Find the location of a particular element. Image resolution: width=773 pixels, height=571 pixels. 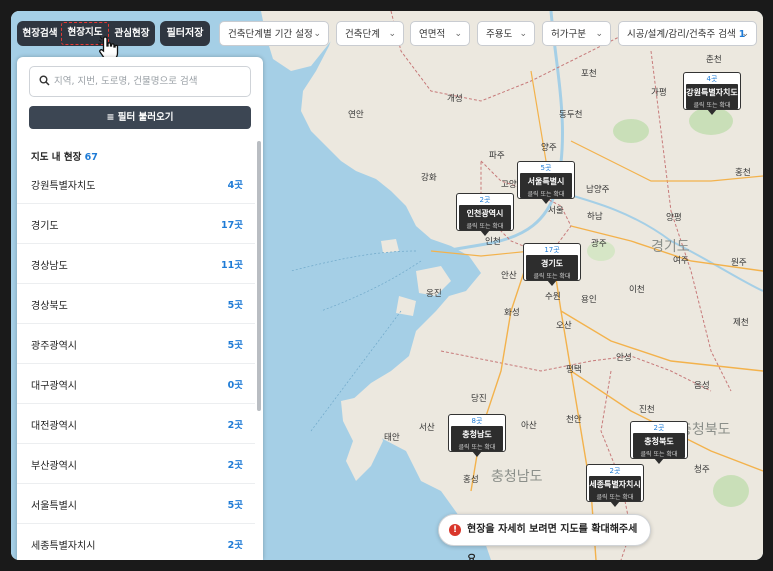

filter-icon: ≡ is located at coordinates (110, 117).